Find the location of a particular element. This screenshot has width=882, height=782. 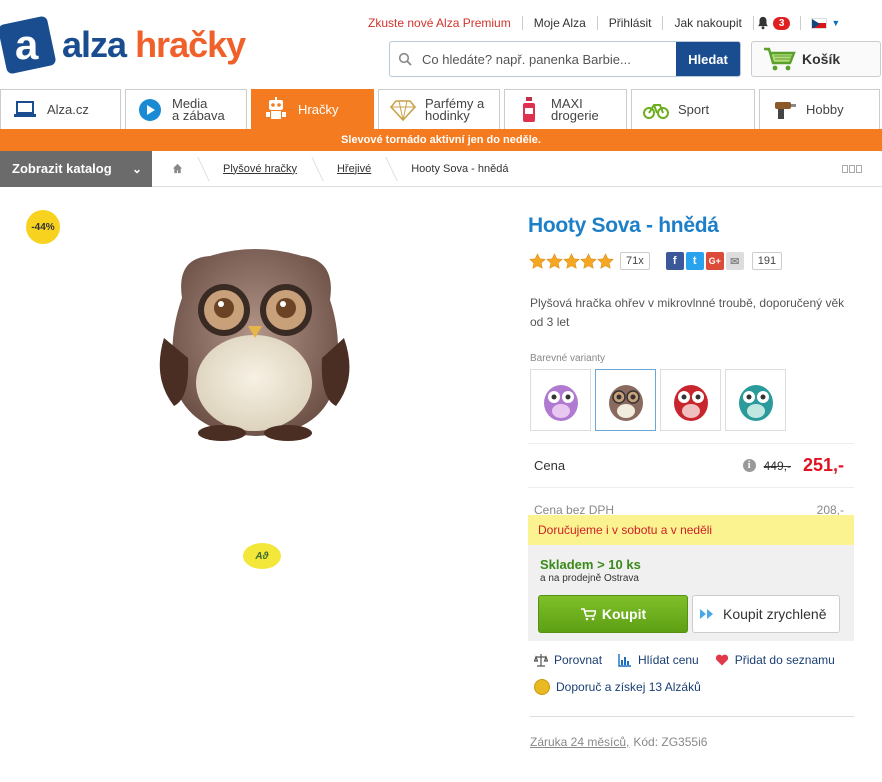

warranty-link: Záruka 24 měsíců, is located at coordinates (579, 742).